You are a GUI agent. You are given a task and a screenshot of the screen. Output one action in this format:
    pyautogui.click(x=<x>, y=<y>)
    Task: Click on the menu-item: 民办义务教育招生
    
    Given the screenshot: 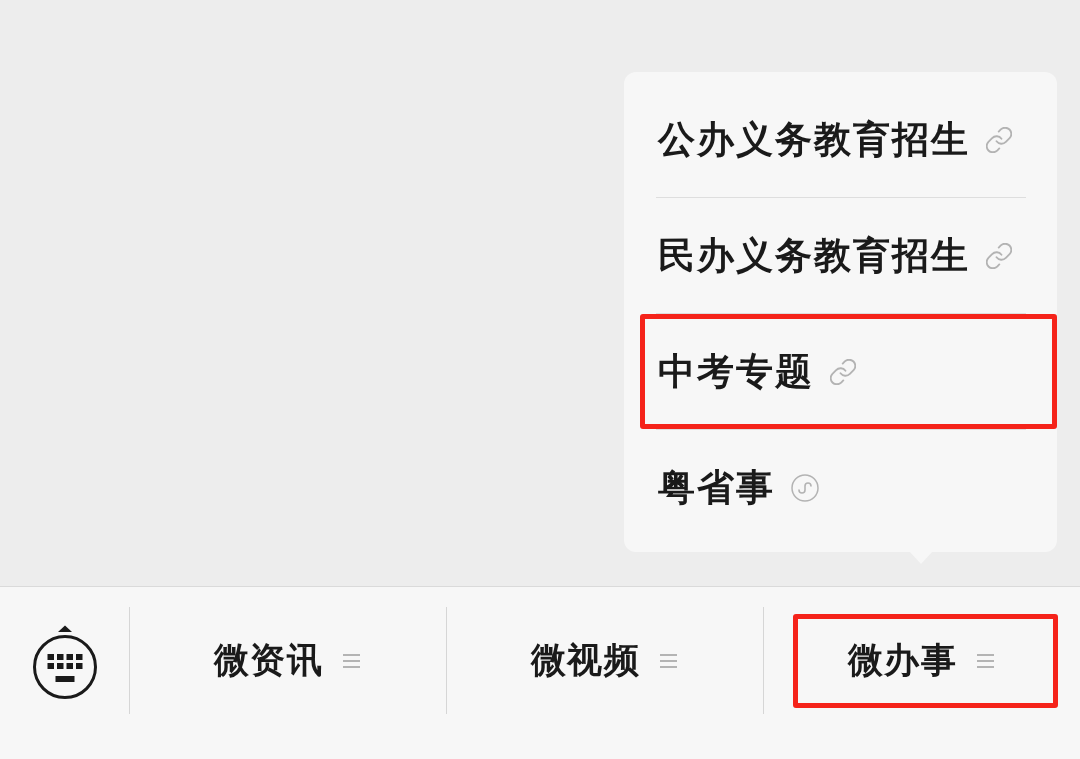 What is the action you would take?
    pyautogui.click(x=848, y=255)
    